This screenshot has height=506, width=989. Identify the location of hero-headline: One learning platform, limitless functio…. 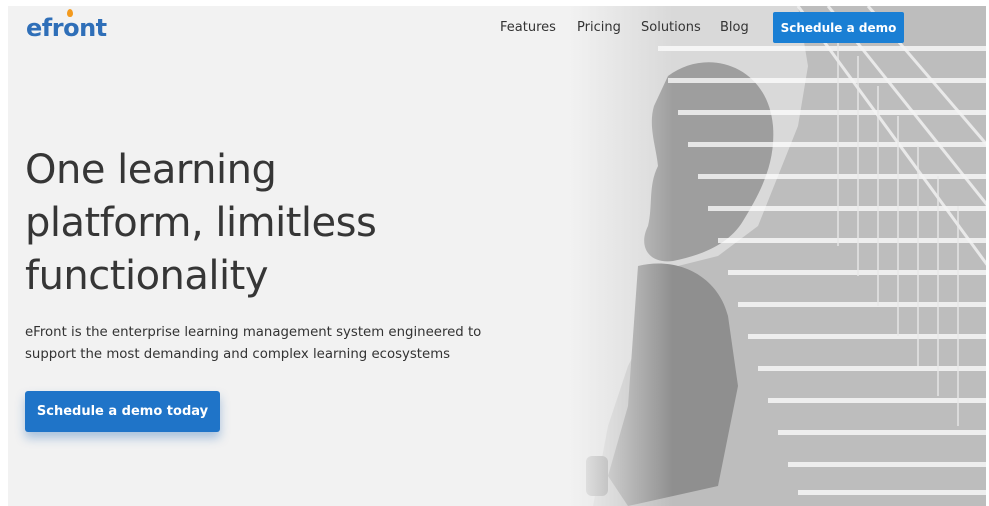
(255, 223).